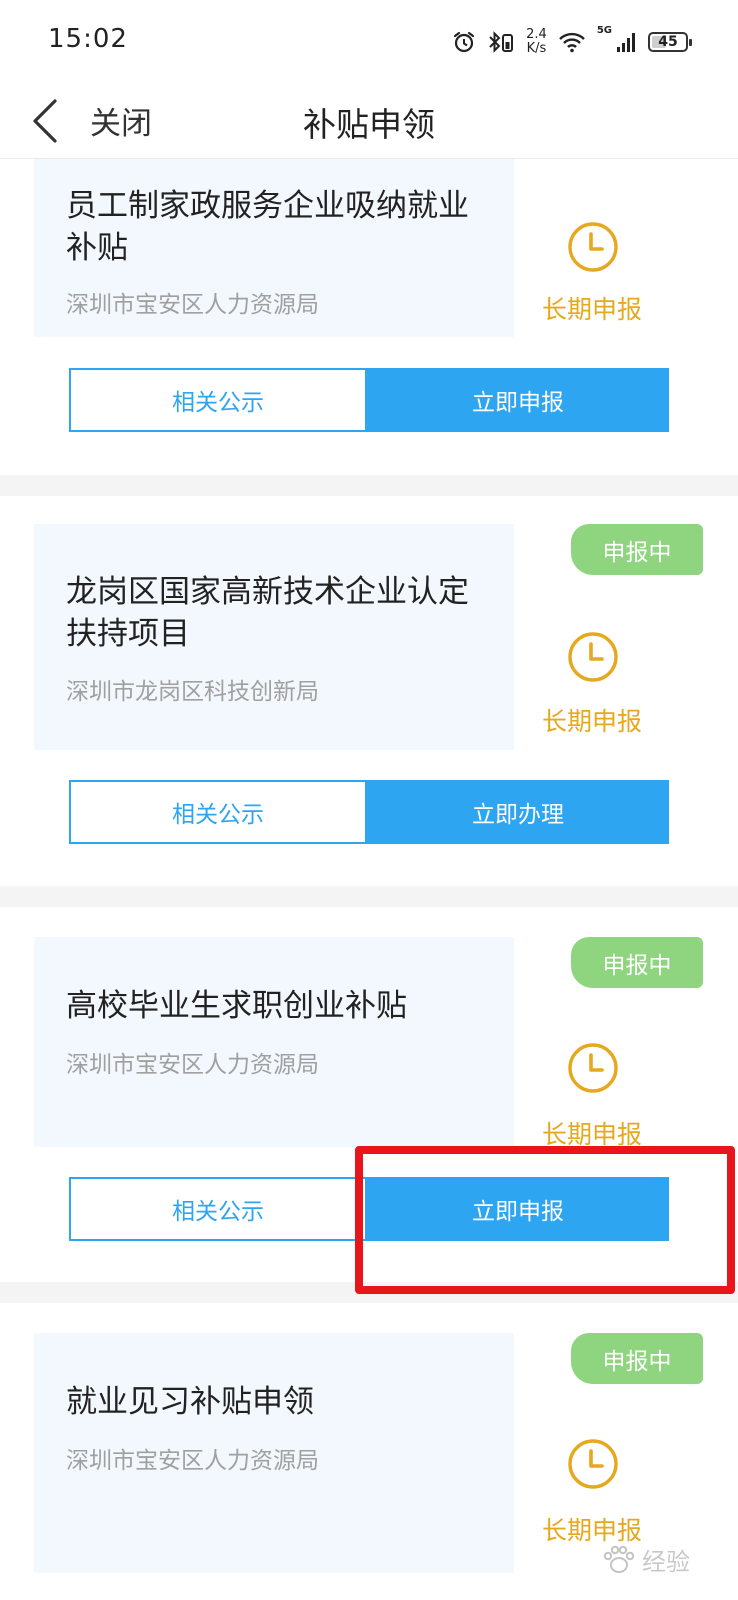 The width and height of the screenshot is (738, 1600). I want to click on wifi-icon, so click(571, 42).